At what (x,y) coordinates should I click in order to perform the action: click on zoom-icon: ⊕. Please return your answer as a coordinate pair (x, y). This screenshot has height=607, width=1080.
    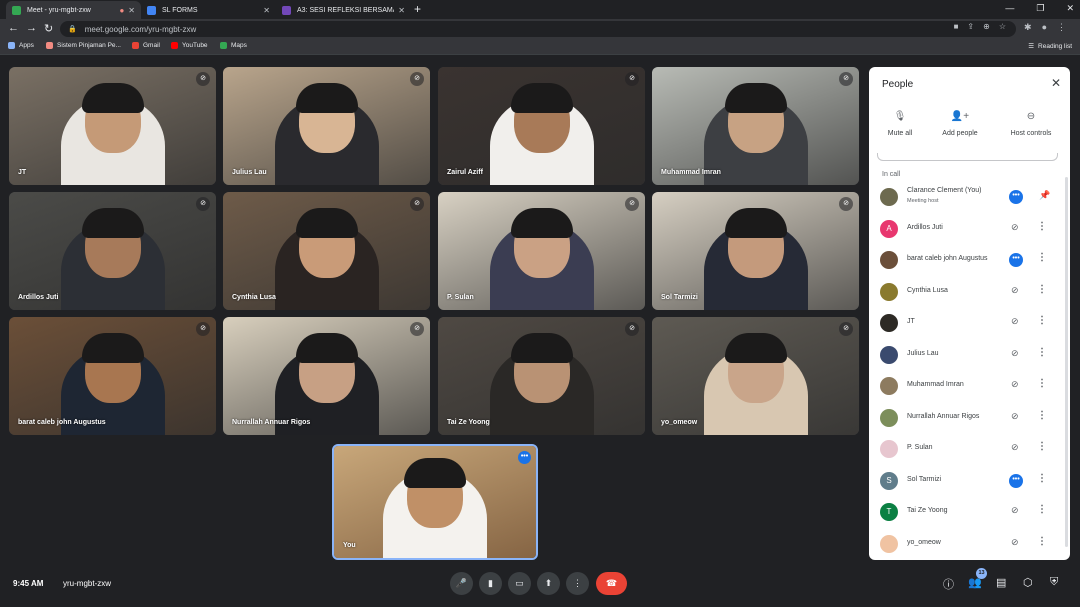
    Looking at the image, I should click on (986, 26).